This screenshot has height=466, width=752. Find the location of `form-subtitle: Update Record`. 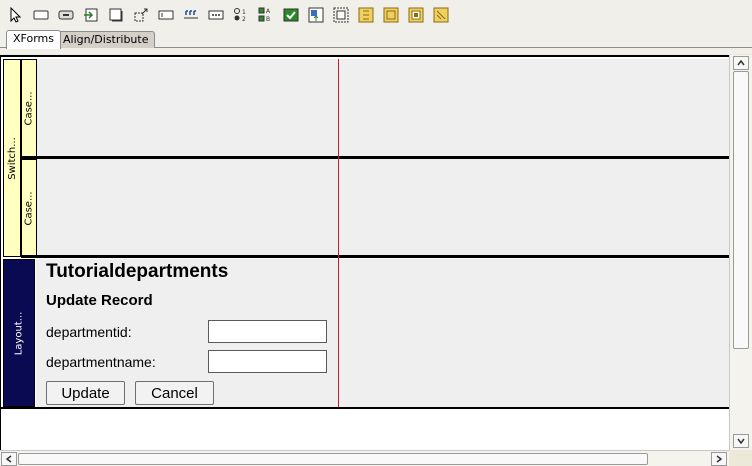

form-subtitle: Update Record is located at coordinates (99, 300).